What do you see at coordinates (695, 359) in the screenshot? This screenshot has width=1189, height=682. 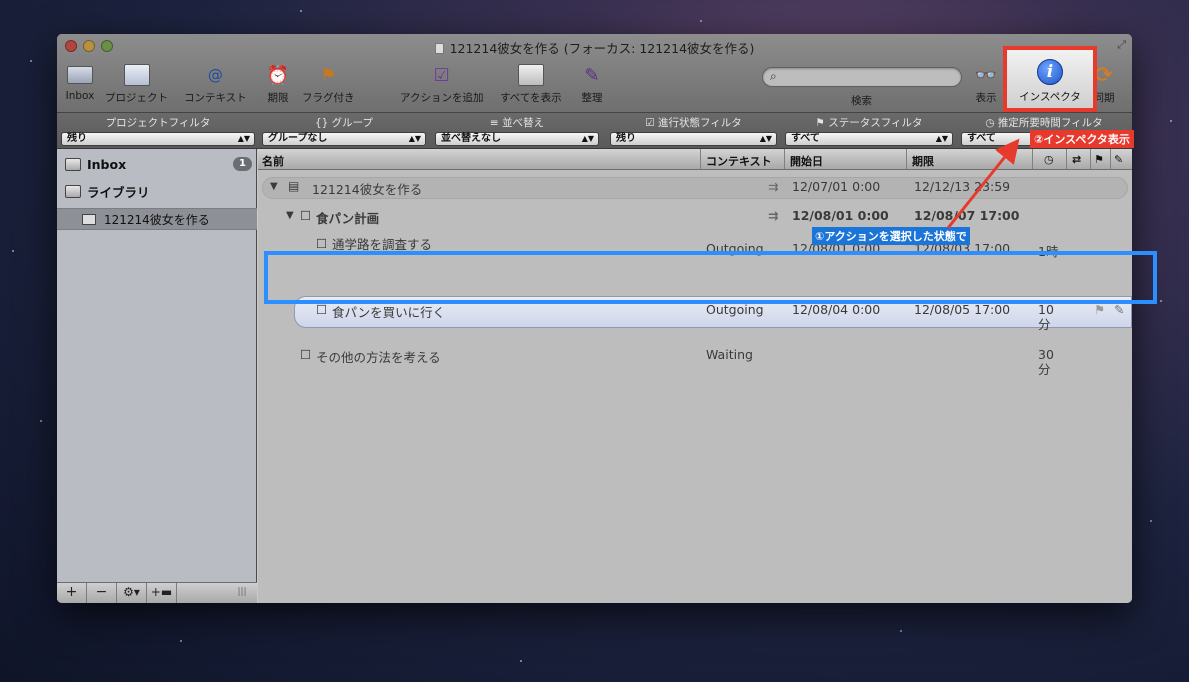 I see `table-row: ☐ その他の方法を考える Waiting 30 分` at bounding box center [695, 359].